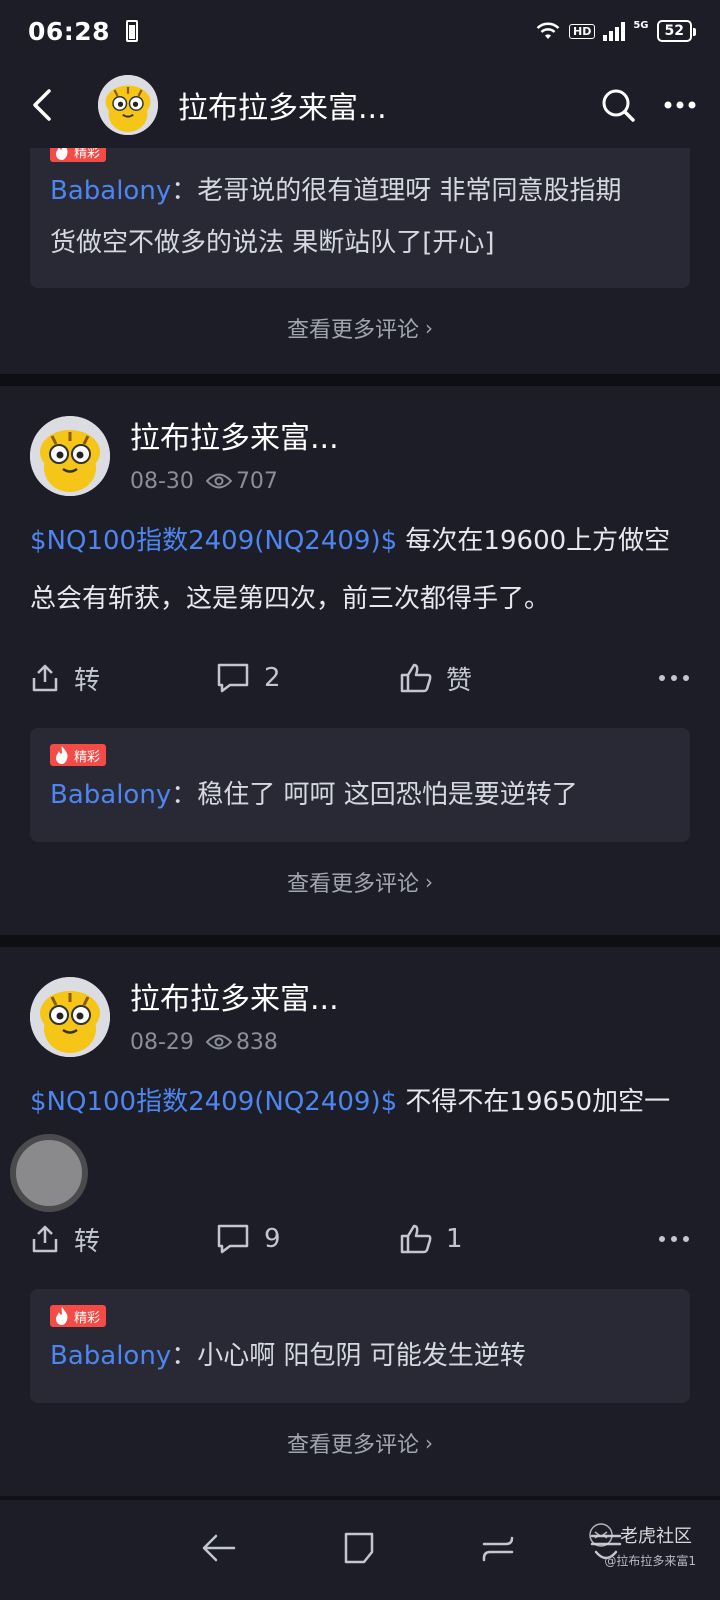 This screenshot has height=1600, width=720. I want to click on post-header: 拉布拉多来富... 08-30 707, so click(360, 441).